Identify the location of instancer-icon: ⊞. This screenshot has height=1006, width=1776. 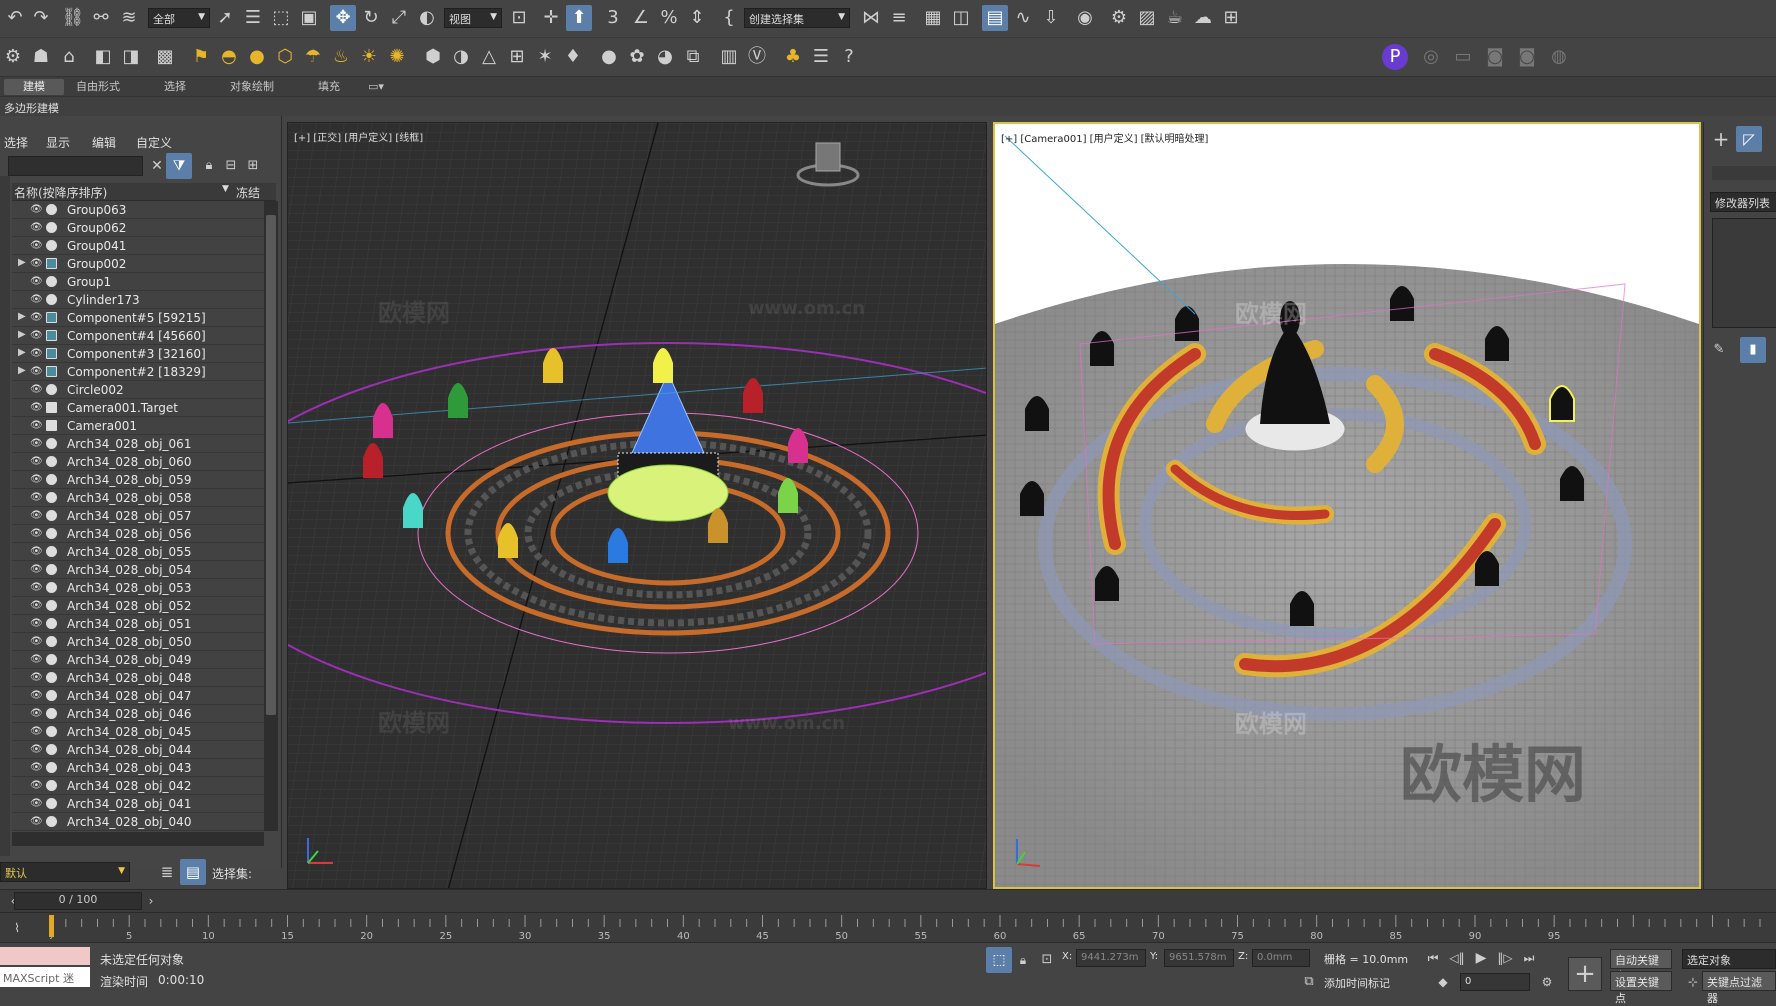
(517, 57).